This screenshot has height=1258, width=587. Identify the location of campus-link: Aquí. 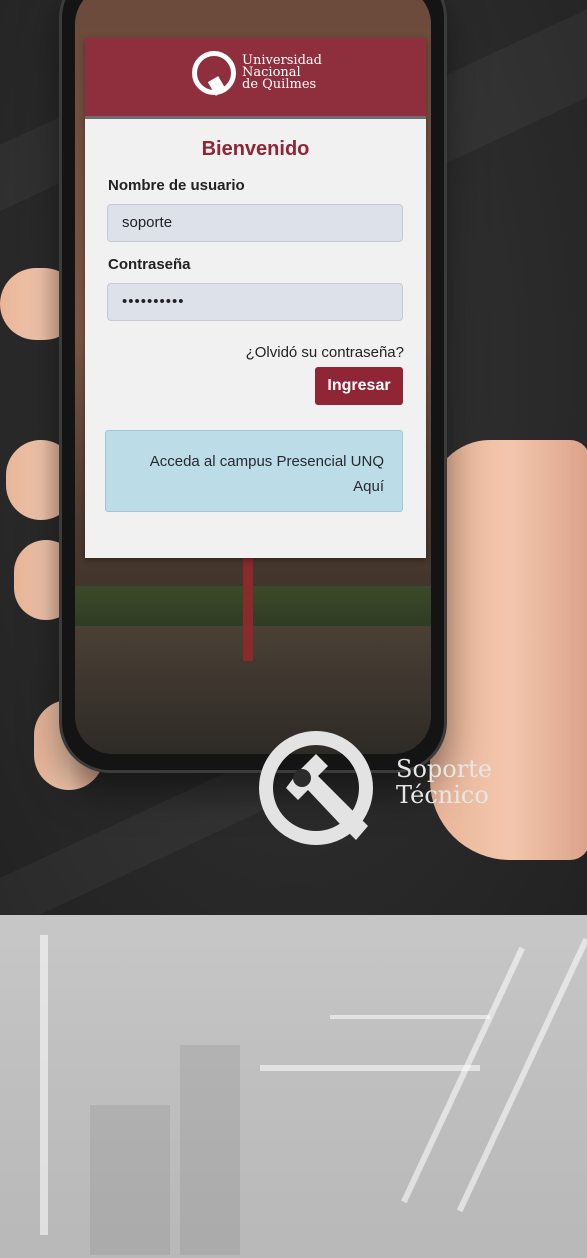
(254, 486).